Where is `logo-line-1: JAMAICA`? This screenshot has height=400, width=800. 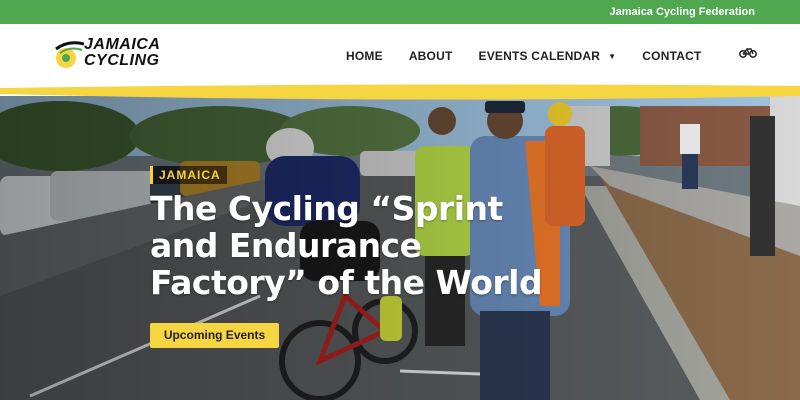 logo-line-1: JAMAICA is located at coordinates (122, 44).